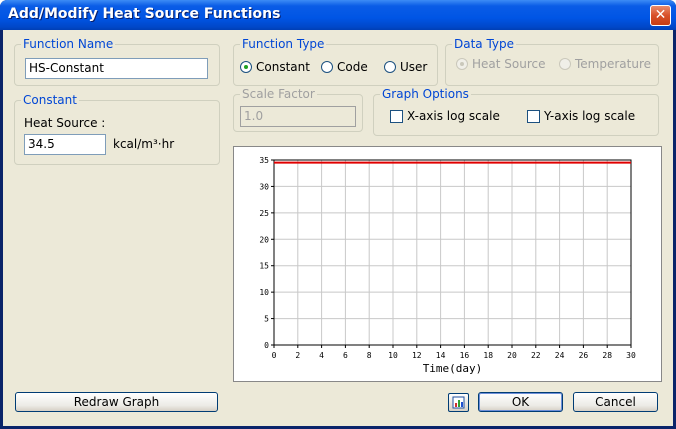 This screenshot has height=429, width=676. Describe the element at coordinates (264, 239) in the screenshot. I see `y-tick-label: 20` at that location.